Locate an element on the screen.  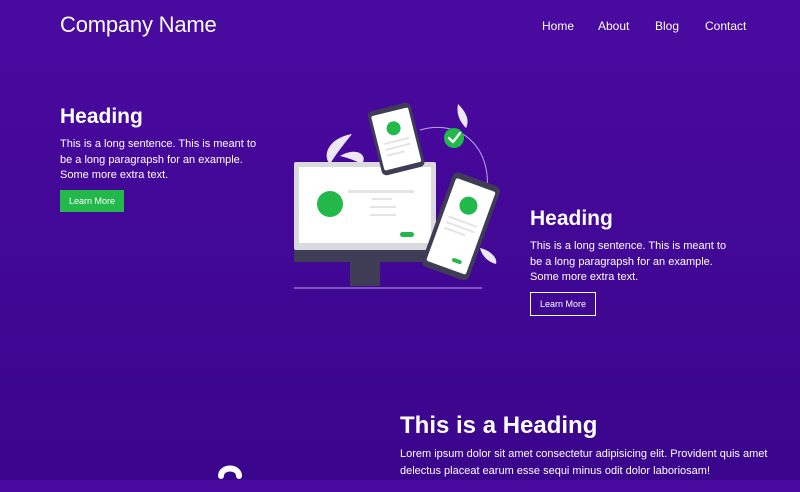
monitor-pill is located at coordinates (407, 234).